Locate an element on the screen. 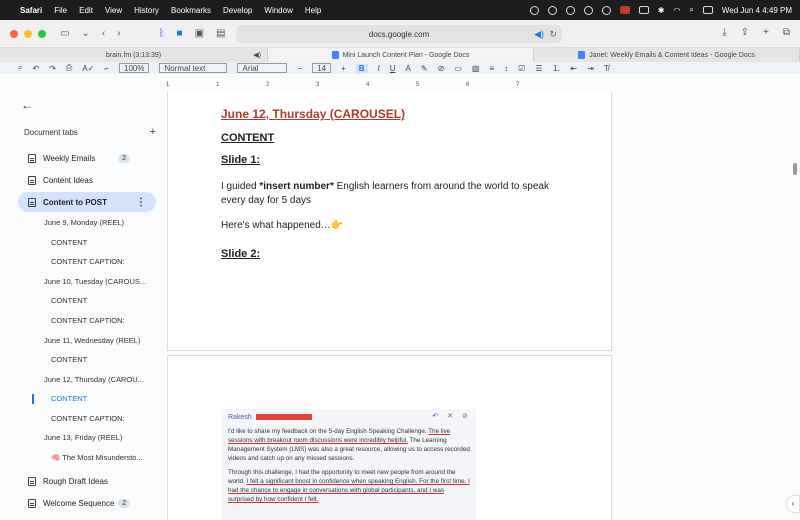  forward-icon: › is located at coordinates (118, 33).